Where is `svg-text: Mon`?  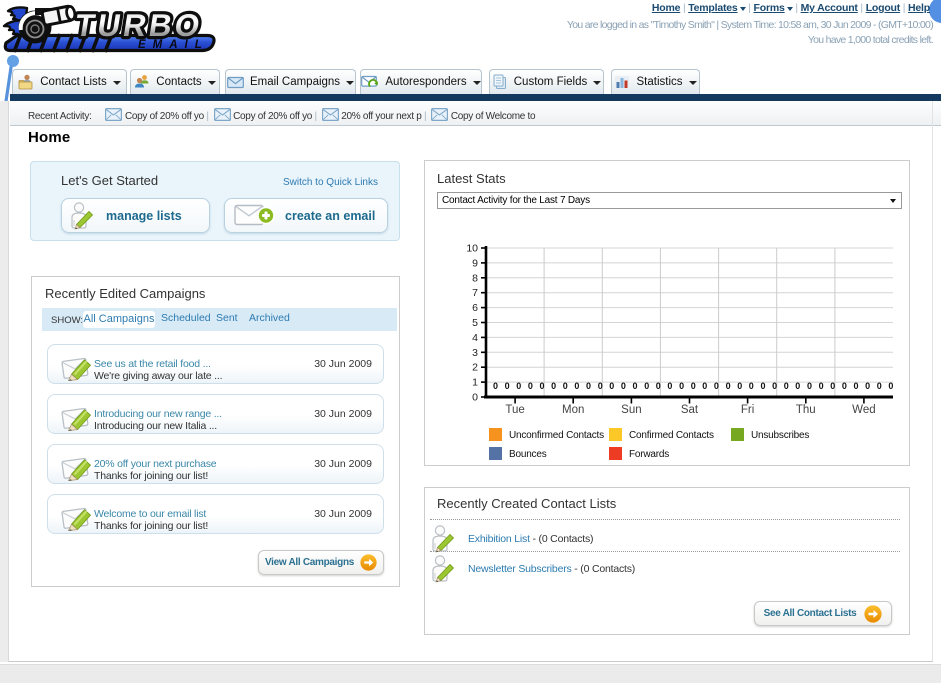 svg-text: Mon is located at coordinates (573, 410).